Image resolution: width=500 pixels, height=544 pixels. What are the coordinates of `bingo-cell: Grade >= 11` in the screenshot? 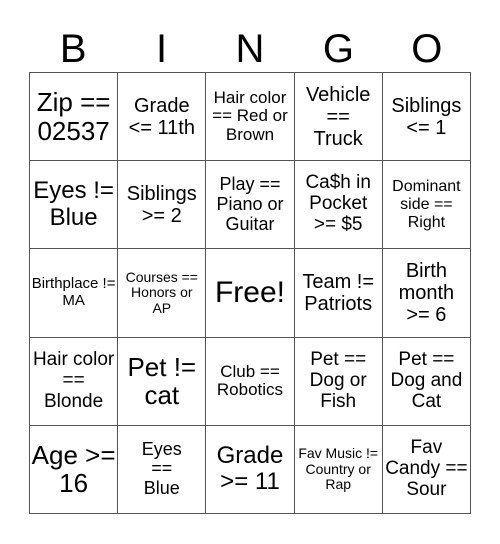 It's located at (250, 469).